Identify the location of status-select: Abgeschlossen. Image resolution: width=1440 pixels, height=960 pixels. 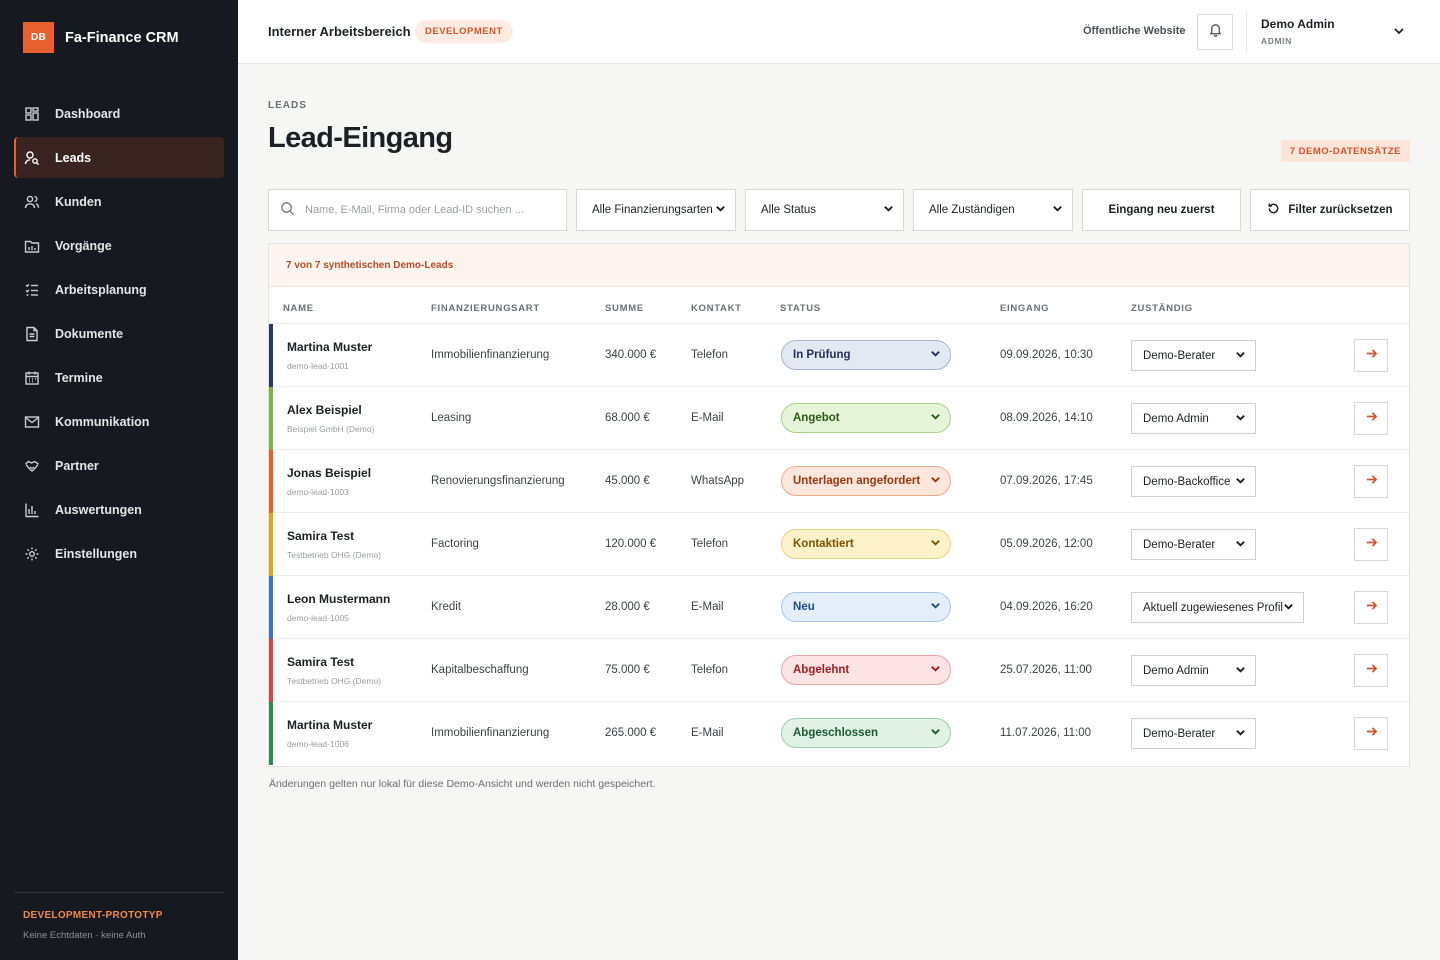
(866, 733).